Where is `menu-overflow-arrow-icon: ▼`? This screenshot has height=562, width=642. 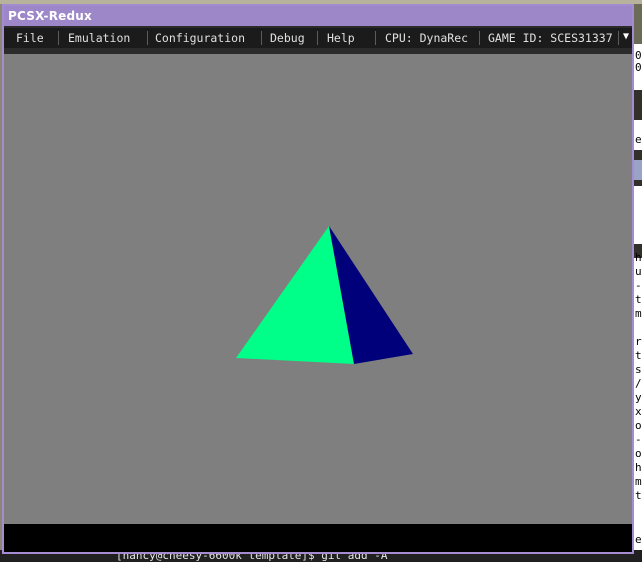
menu-overflow-arrow-icon: ▼ is located at coordinates (626, 36).